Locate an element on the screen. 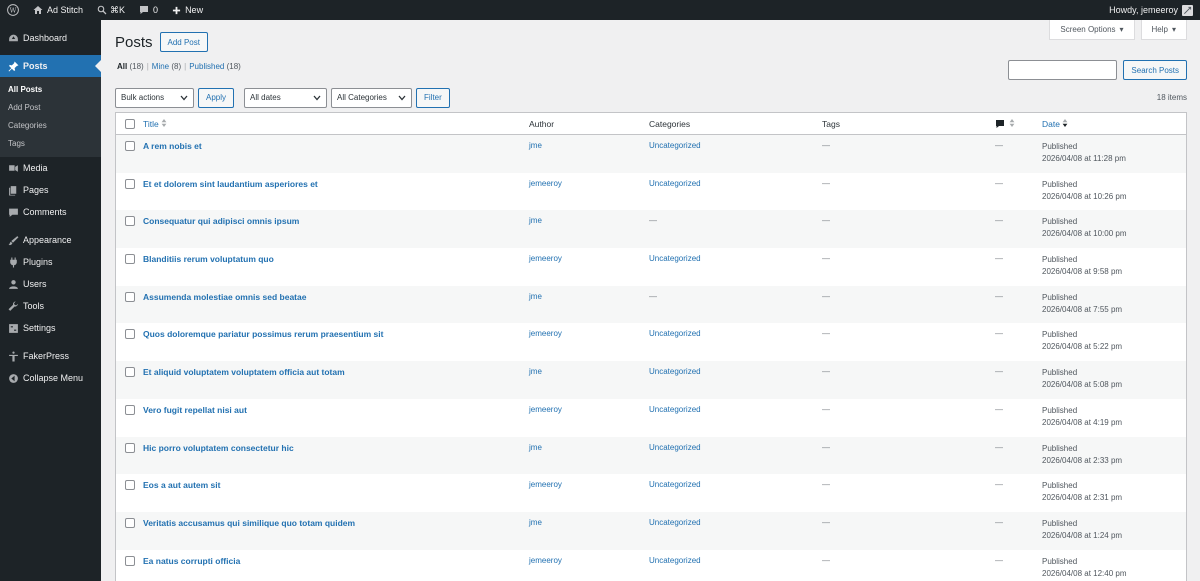 The image size is (1200, 581). post-status: Published is located at coordinates (1060, 335).